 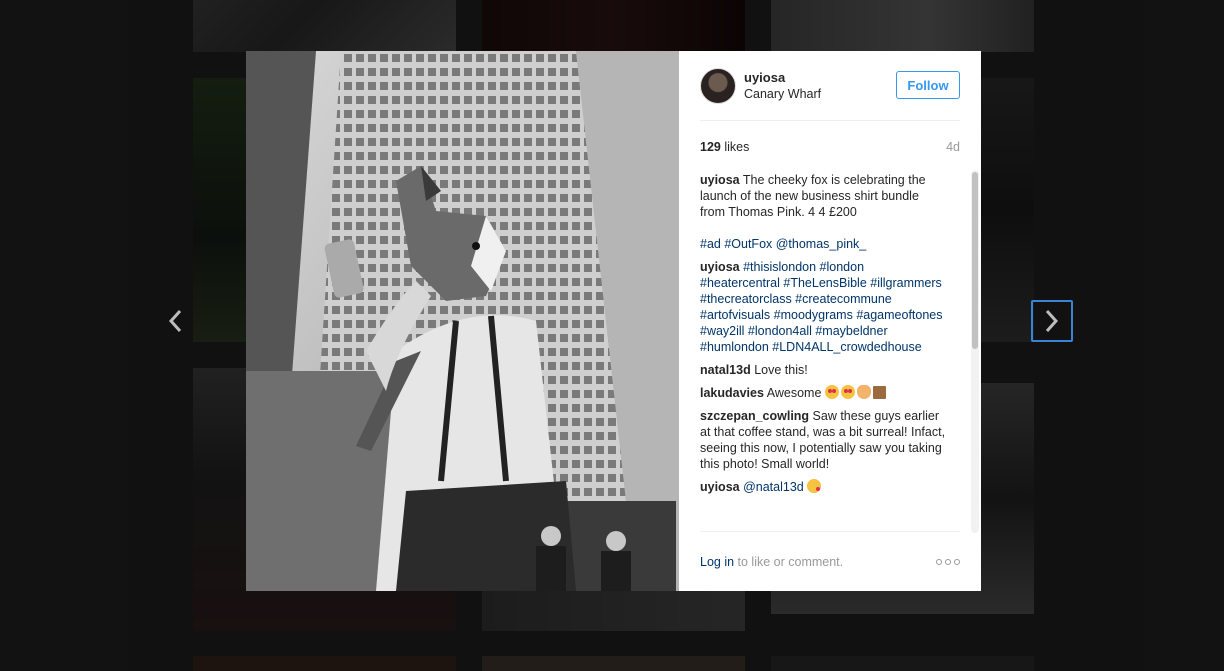 What do you see at coordinates (879, 392) in the screenshot?
I see `skin-tone-emoji-icon` at bounding box center [879, 392].